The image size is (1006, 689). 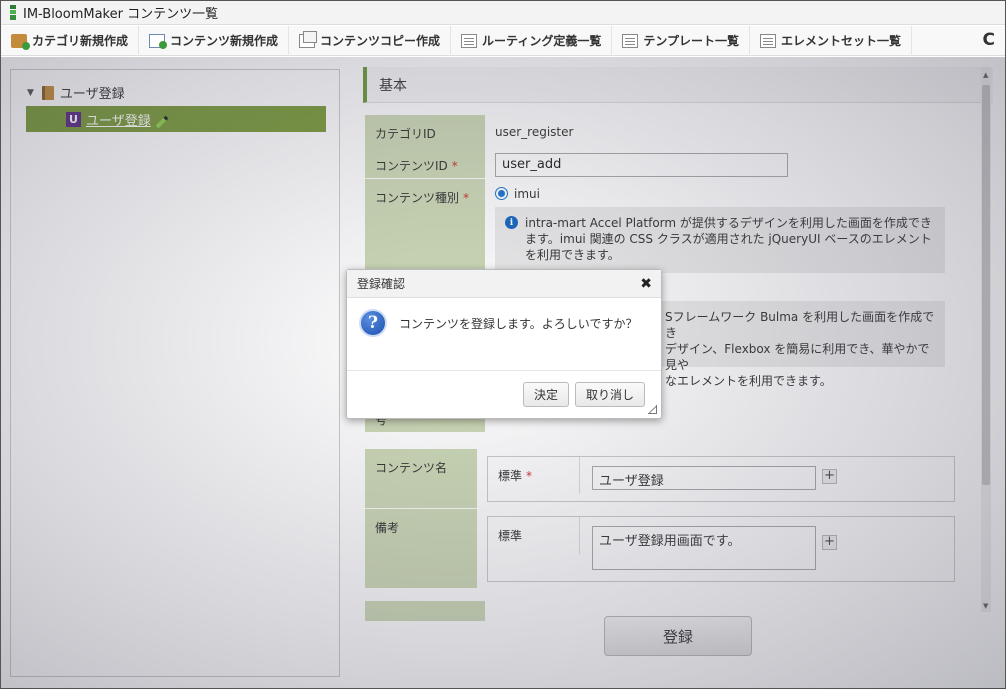 I want to click on remarks-cell: 標準 ユーザ登録用画面です。 +, so click(x=721, y=549).